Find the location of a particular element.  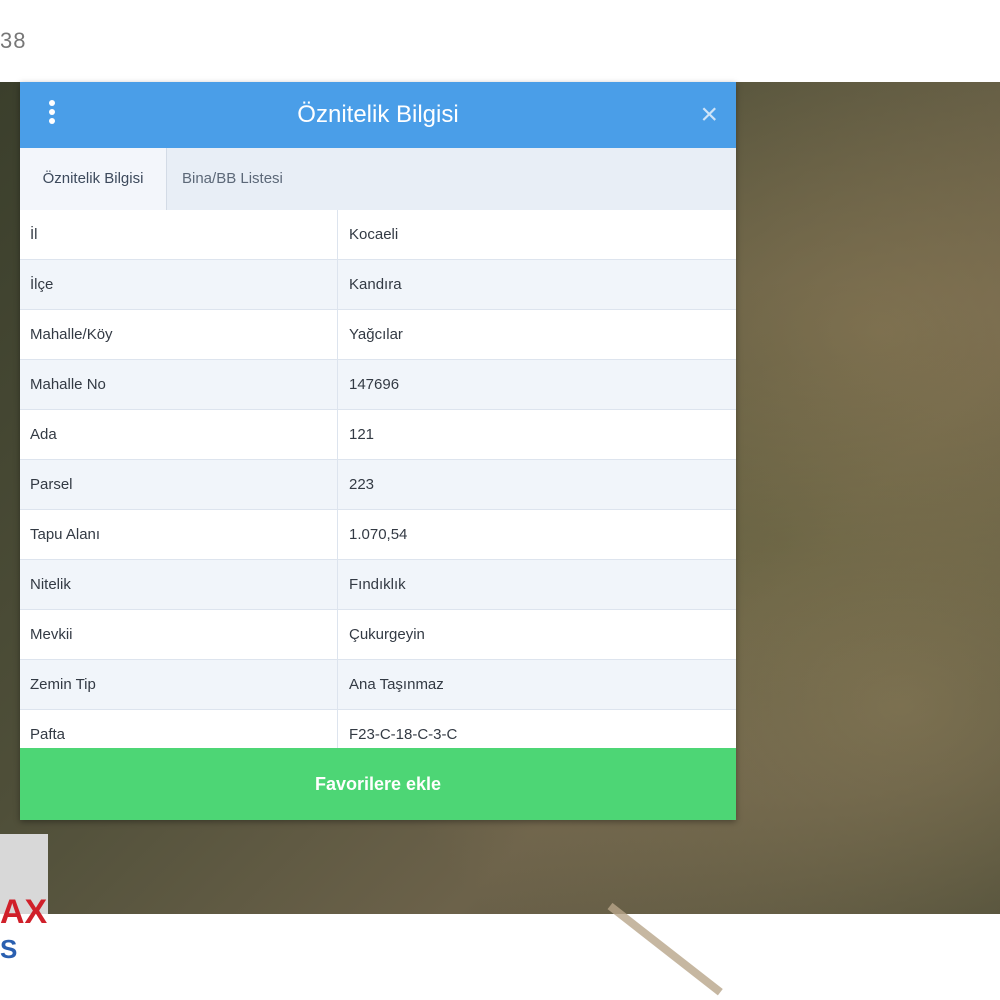

dialog-tabs: Öznitelik Bilgisi Bina/BB Listesi is located at coordinates (378, 179).